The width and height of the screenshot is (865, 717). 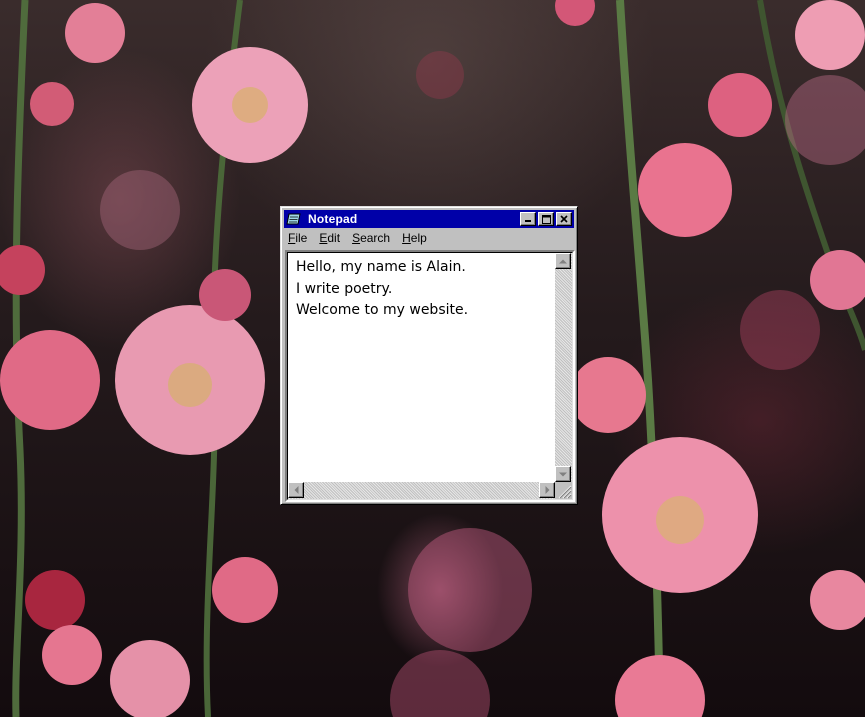 I want to click on minimize-icon, so click(x=528, y=221).